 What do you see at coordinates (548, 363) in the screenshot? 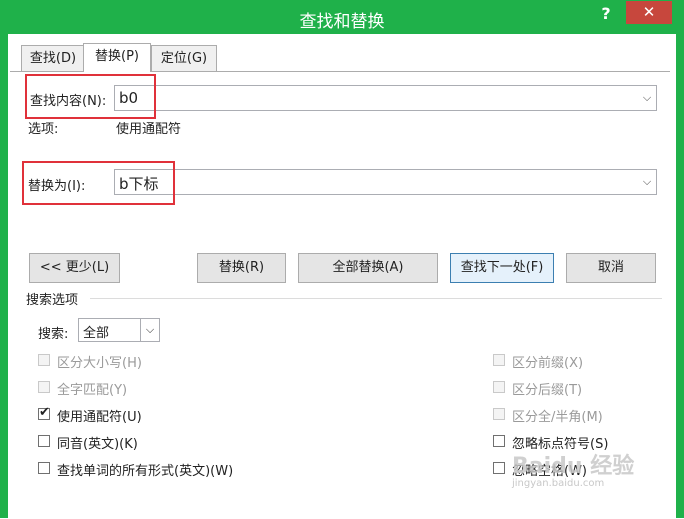
I see `match-prefix-label: 区分前缀(X)` at bounding box center [548, 363].